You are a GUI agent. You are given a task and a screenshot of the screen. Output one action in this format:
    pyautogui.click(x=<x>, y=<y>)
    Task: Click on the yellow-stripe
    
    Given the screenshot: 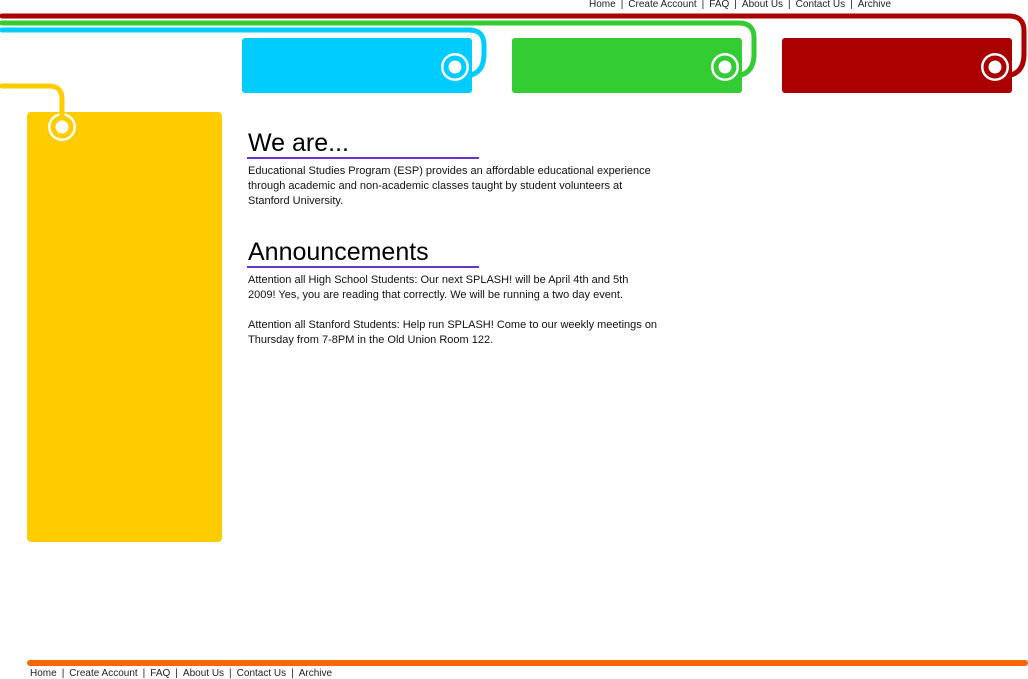 What is the action you would take?
    pyautogui.click(x=32, y=102)
    